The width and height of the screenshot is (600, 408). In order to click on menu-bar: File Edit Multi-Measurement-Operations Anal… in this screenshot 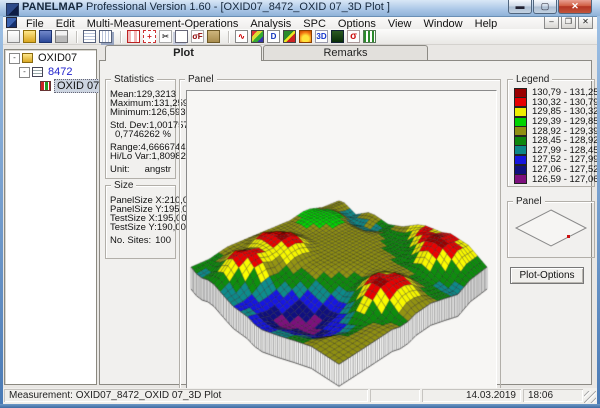, I will do `click(300, 23)`.